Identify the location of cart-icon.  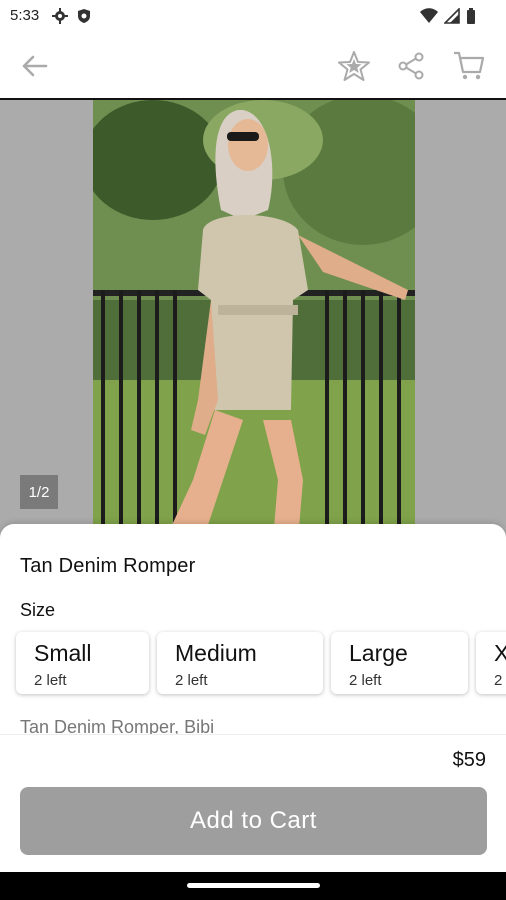
(469, 65).